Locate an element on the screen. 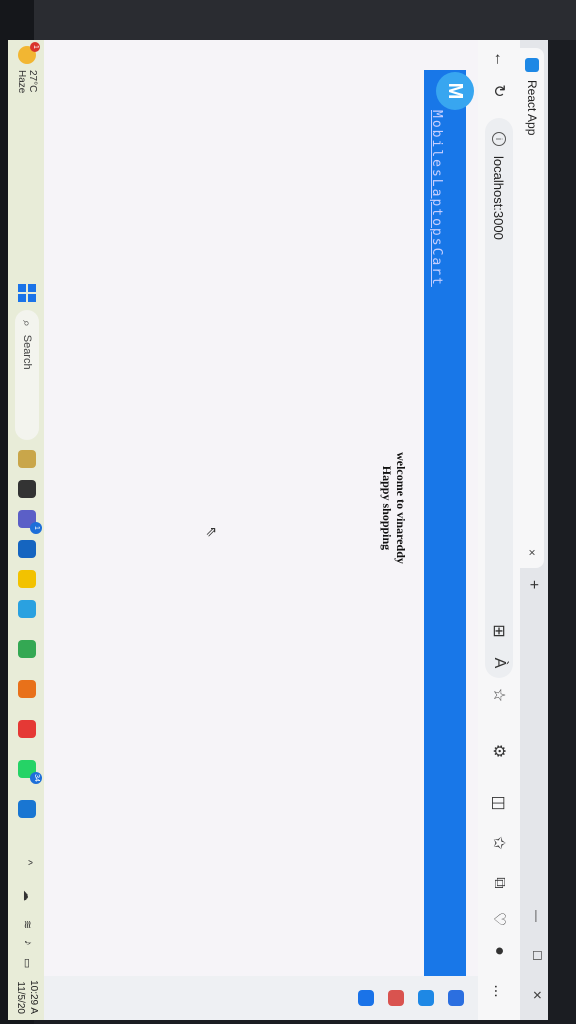 This screenshot has height=1024, width=576. react-favicon-icon is located at coordinates (532, 65).